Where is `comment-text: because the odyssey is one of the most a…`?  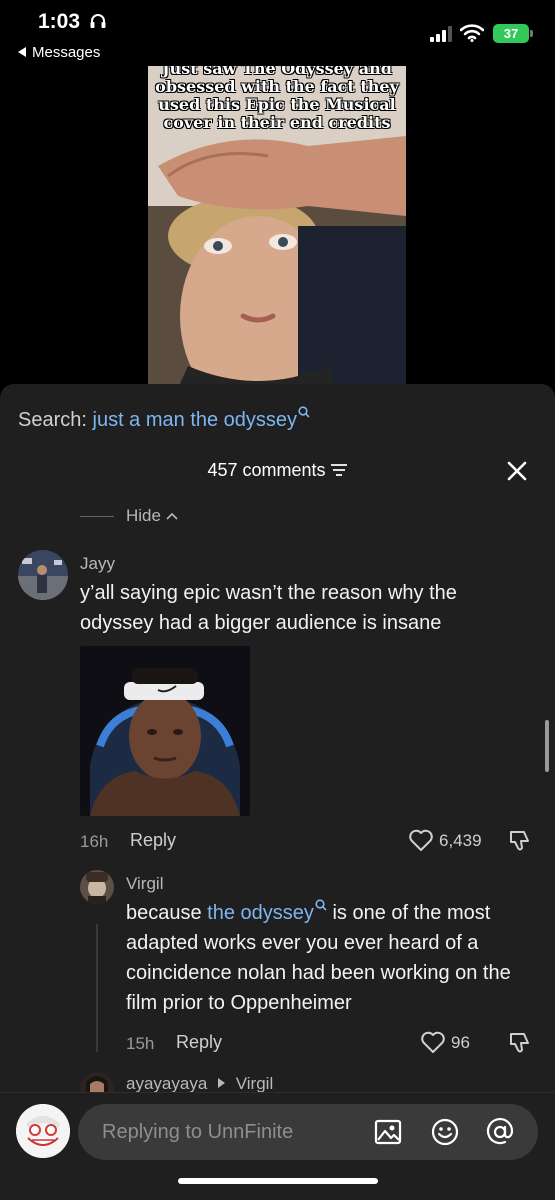
comment-text: because the odyssey is one of the most a… is located at coordinates (331, 958).